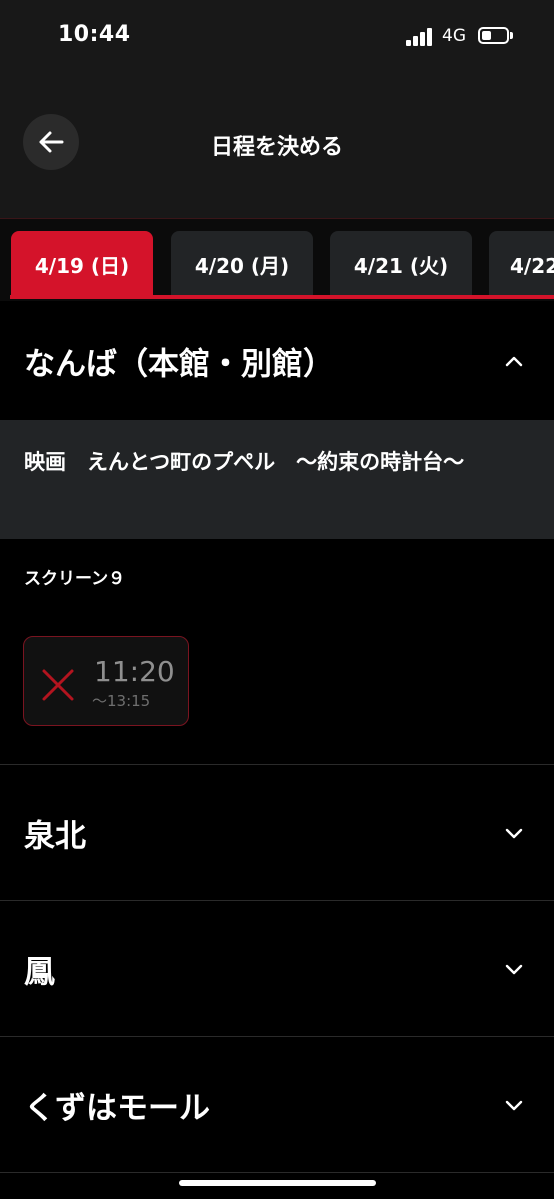  What do you see at coordinates (244, 462) in the screenshot?
I see `movie-title: 映画 えんとつ町のプペル ～約束の時計台～` at bounding box center [244, 462].